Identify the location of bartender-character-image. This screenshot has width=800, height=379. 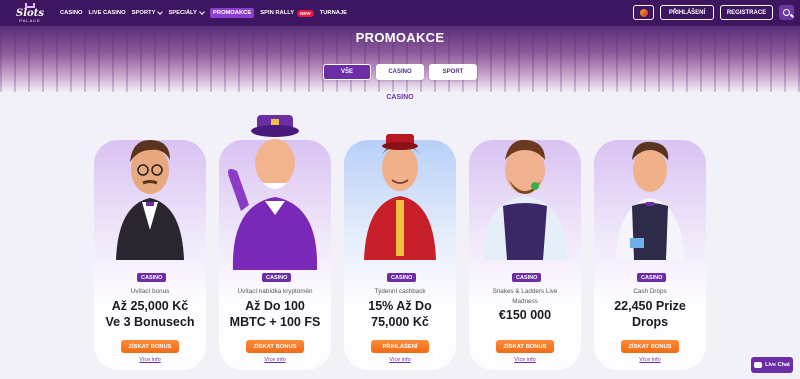
(525, 190).